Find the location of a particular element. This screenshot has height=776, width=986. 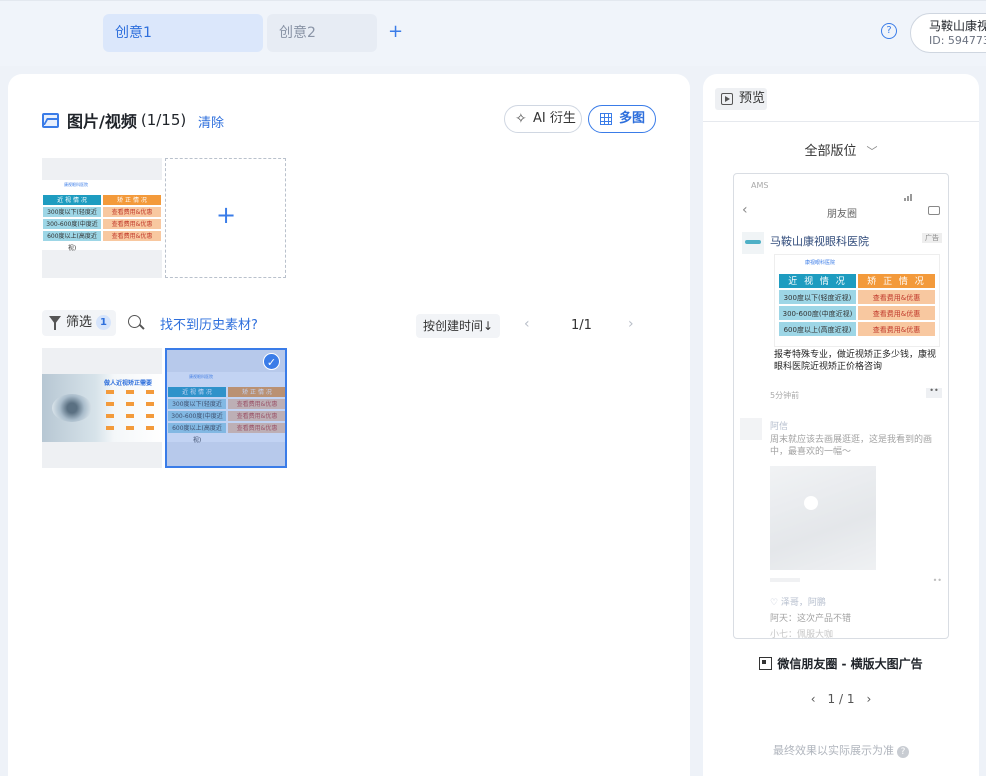

media-count: (1/15) is located at coordinates (163, 120).